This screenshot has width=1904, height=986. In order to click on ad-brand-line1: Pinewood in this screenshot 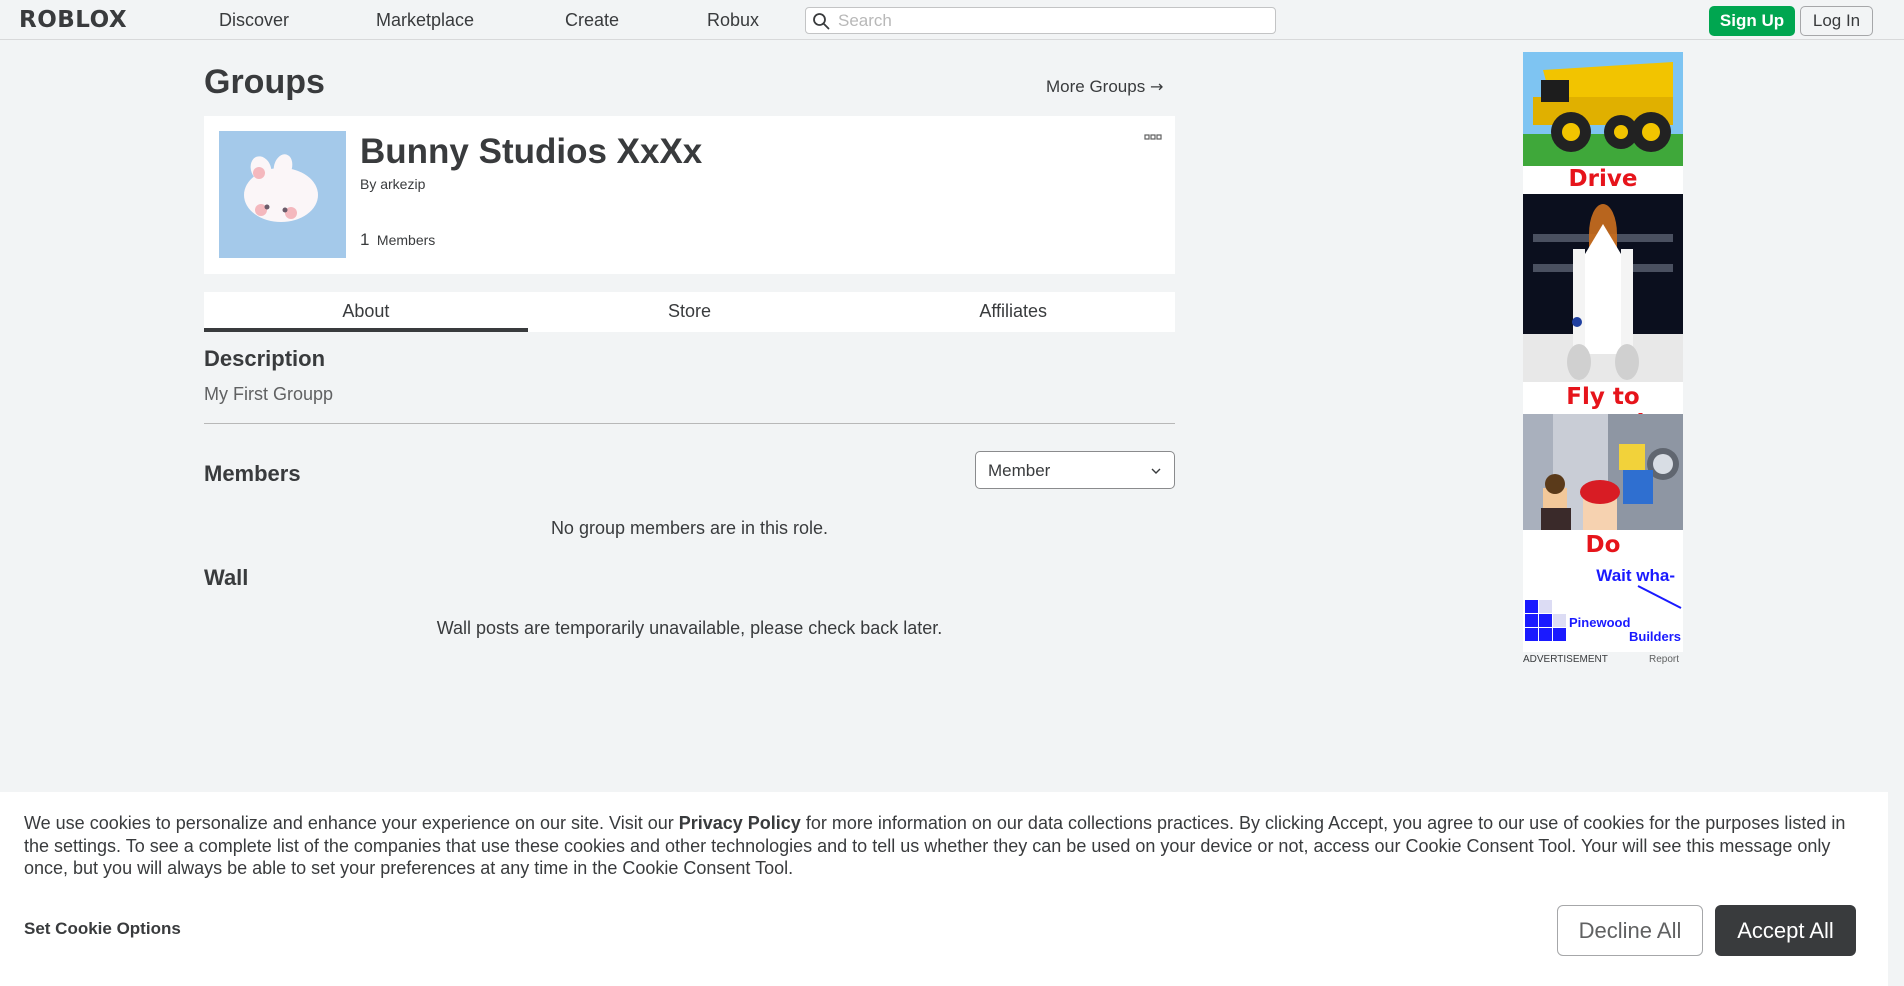, I will do `click(1600, 622)`.